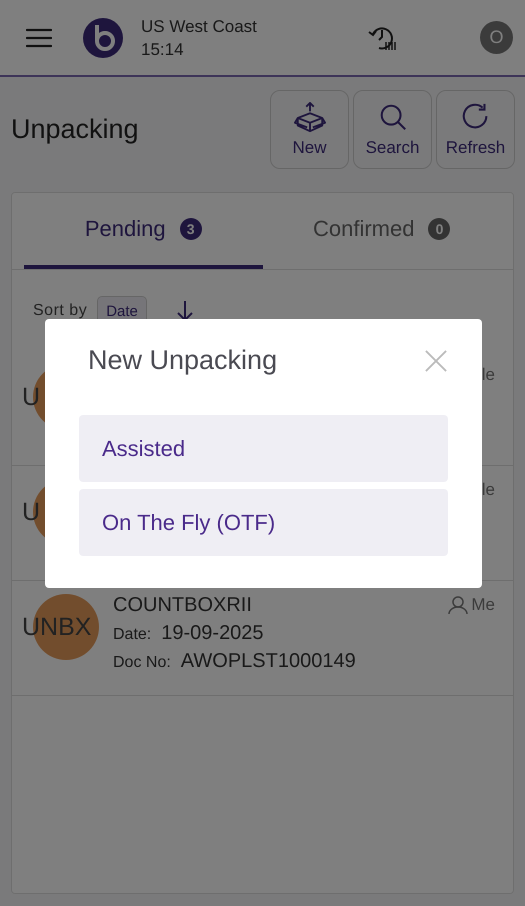  I want to click on refresh-button: Refresh, so click(475, 129).